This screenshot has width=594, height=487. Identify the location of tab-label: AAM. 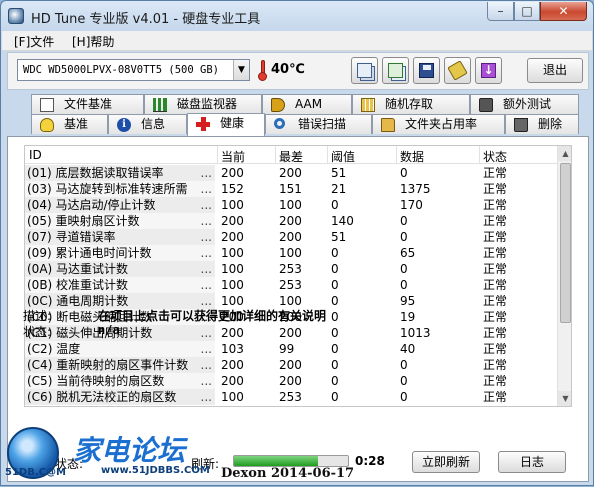
(309, 104).